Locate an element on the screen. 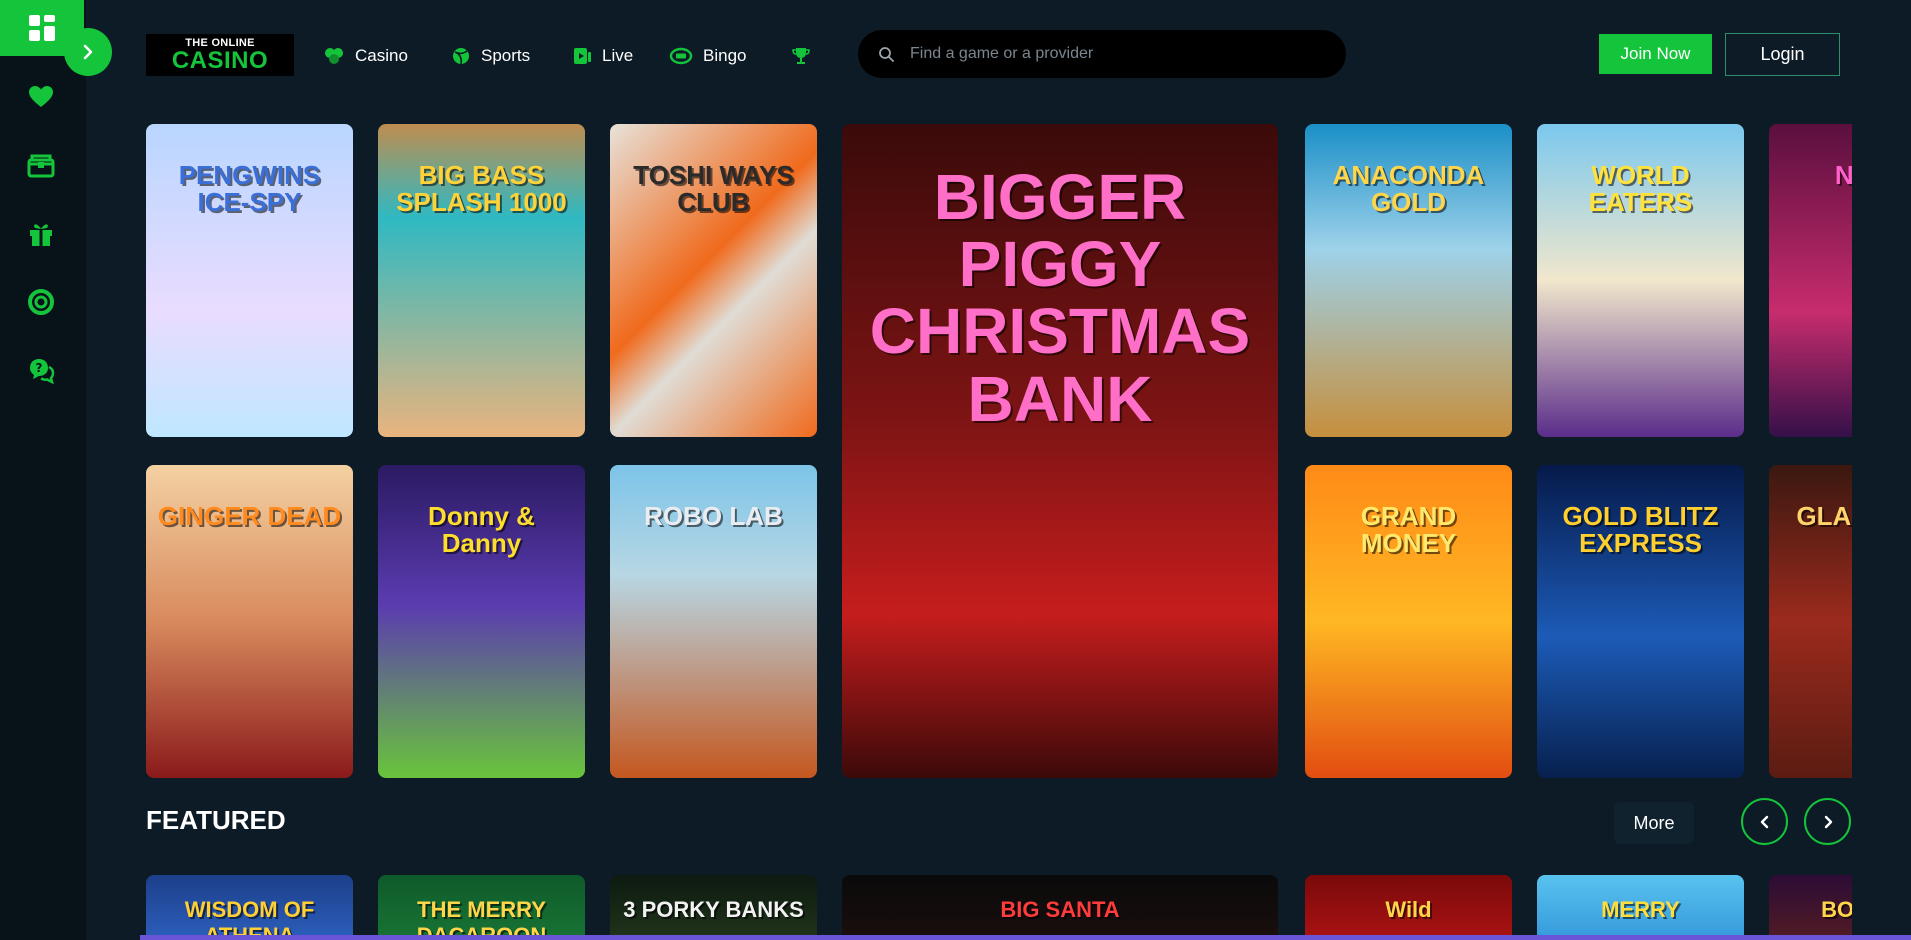  nav-bingo: Bingo is located at coordinates (707, 56).